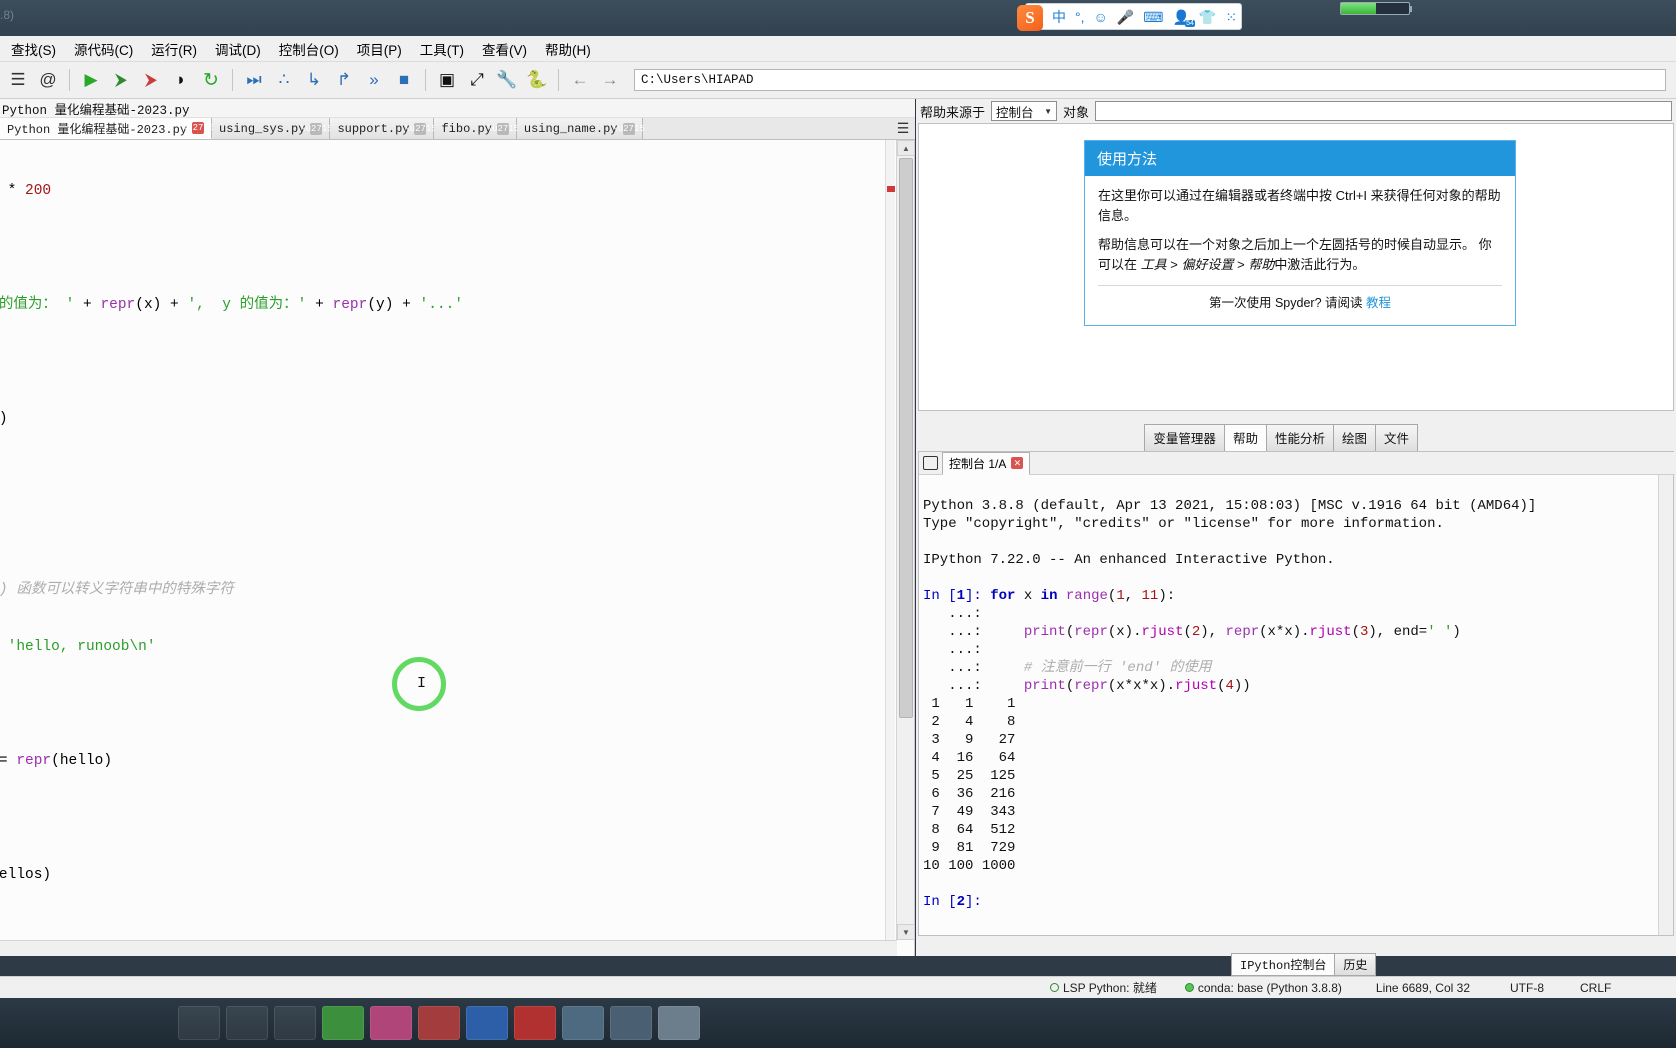 This screenshot has height=1048, width=1676. Describe the element at coordinates (476, 128) in the screenshot. I see `editor-tab-fibo: fibo.py \u2715` at that location.